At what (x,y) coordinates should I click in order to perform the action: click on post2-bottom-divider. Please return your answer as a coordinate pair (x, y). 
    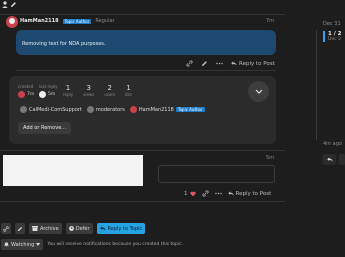
    Looking at the image, I should click on (142, 201).